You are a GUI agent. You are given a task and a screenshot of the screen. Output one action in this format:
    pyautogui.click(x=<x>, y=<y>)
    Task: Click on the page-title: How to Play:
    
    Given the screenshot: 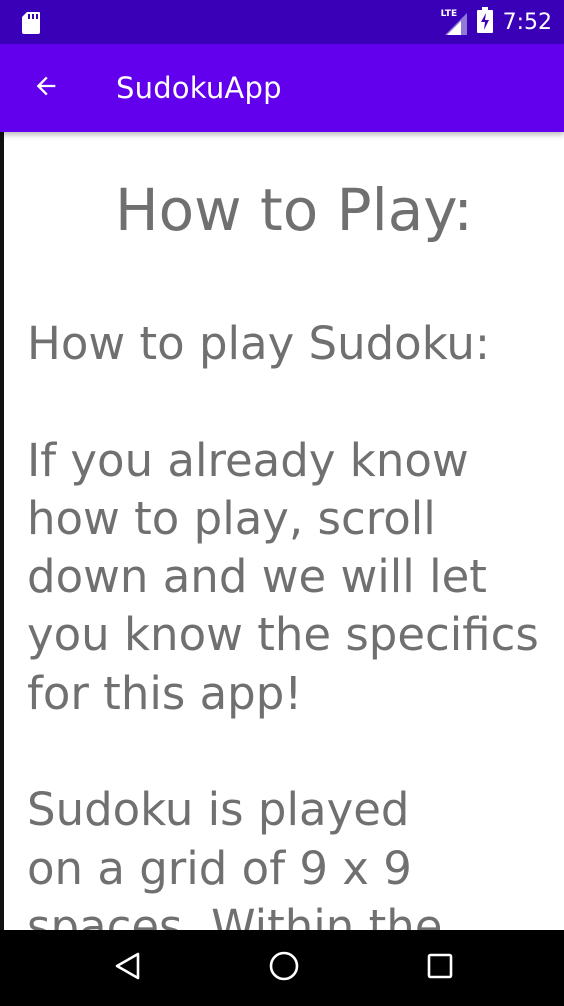 What is the action you would take?
    pyautogui.click(x=294, y=210)
    